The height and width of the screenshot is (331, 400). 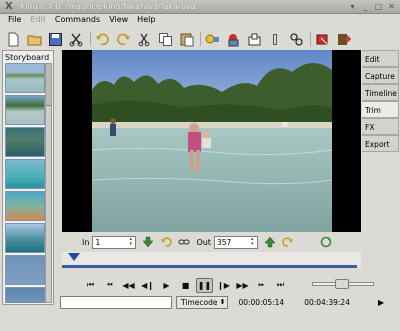 What do you see at coordinates (186, 39) in the screenshot?
I see `paste-icon` at bounding box center [186, 39].